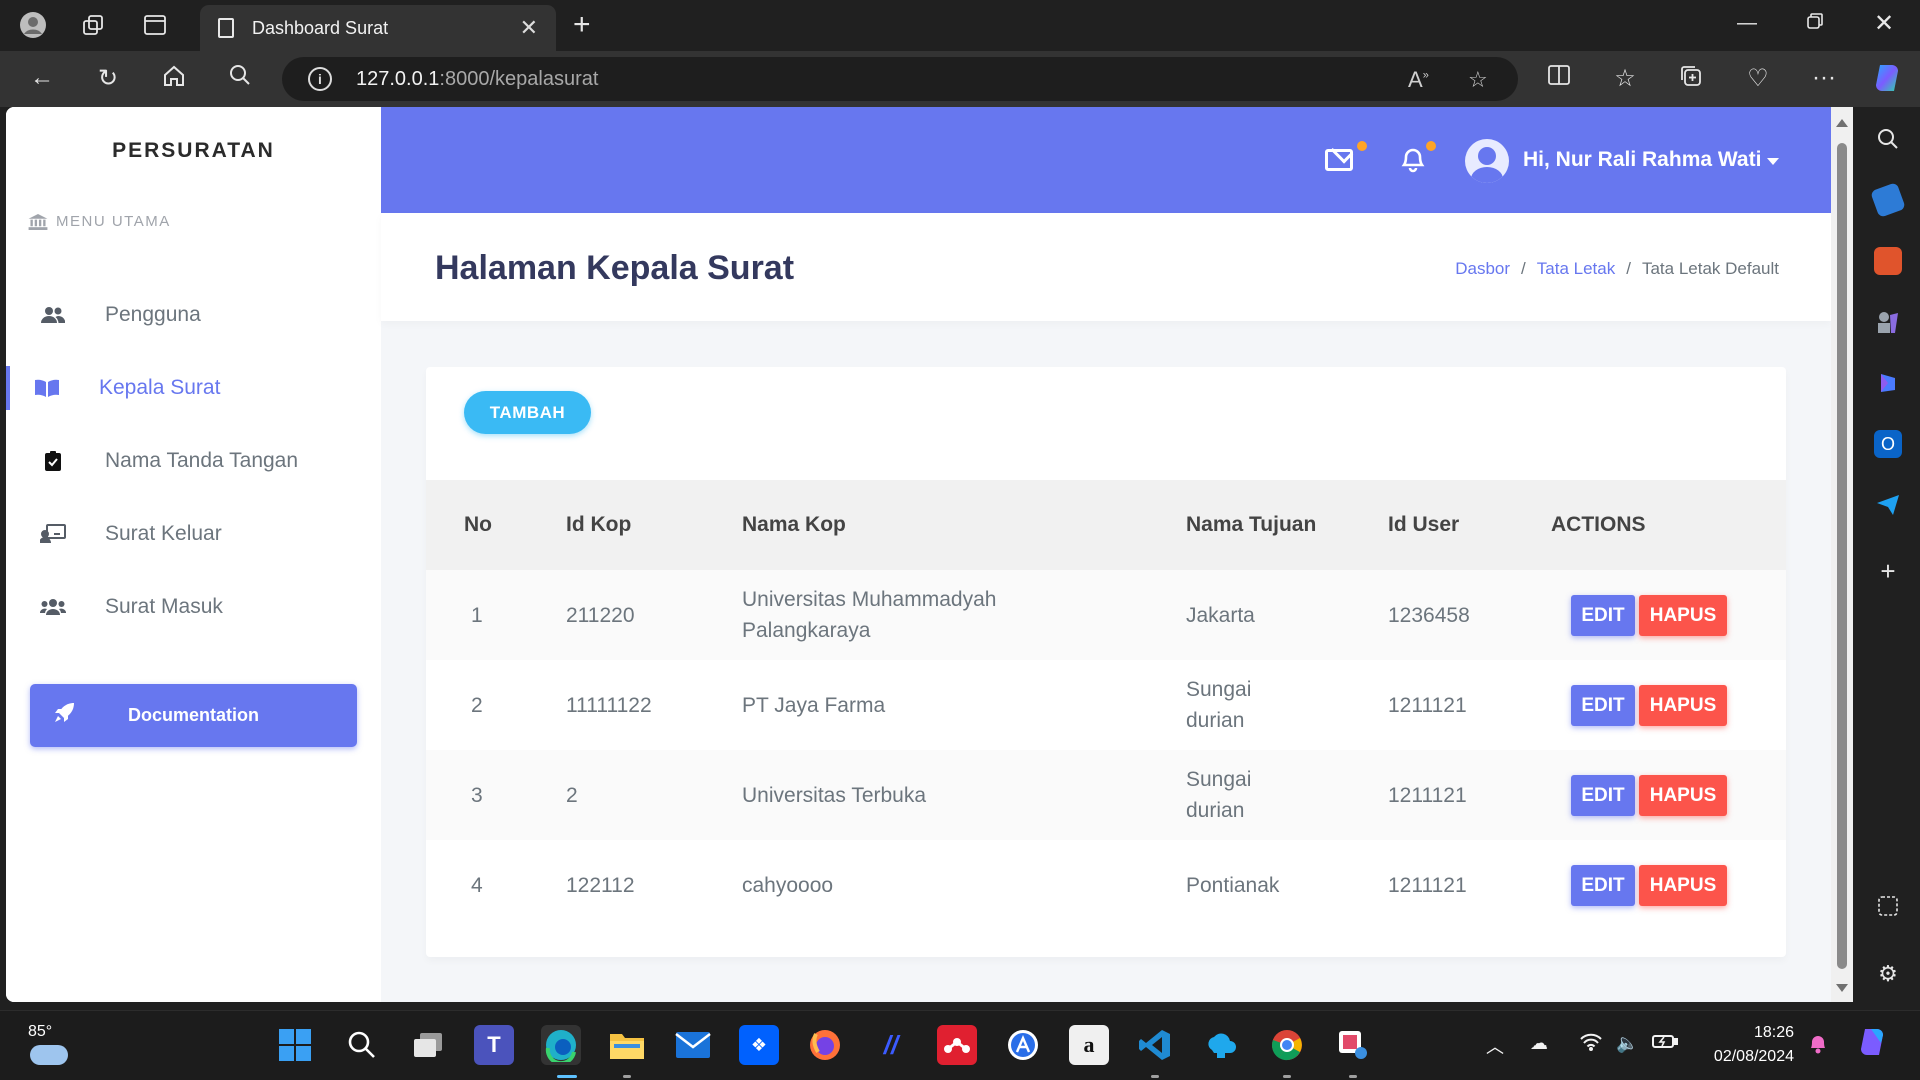 This screenshot has width=1920, height=1080. Describe the element at coordinates (193, 534) in the screenshot. I see `sidebar-item-surat-keluar: Surat Keluar` at that location.